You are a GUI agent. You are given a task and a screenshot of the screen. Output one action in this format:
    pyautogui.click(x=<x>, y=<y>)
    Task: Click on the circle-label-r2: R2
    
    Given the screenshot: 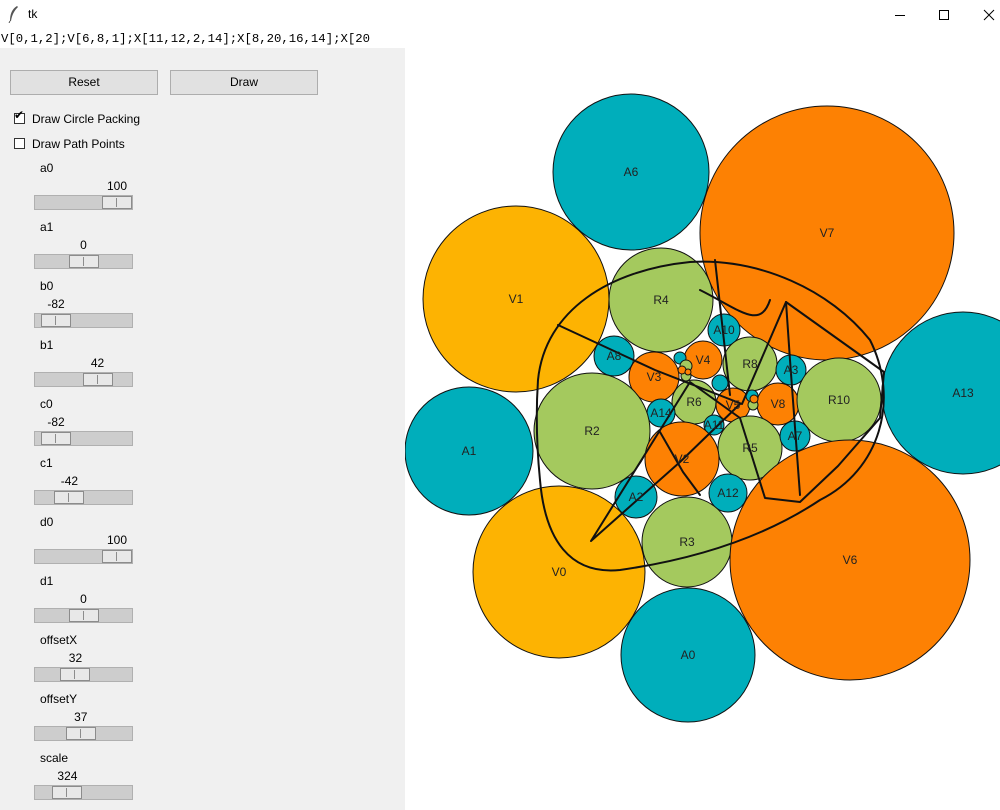 What is the action you would take?
    pyautogui.click(x=592, y=431)
    